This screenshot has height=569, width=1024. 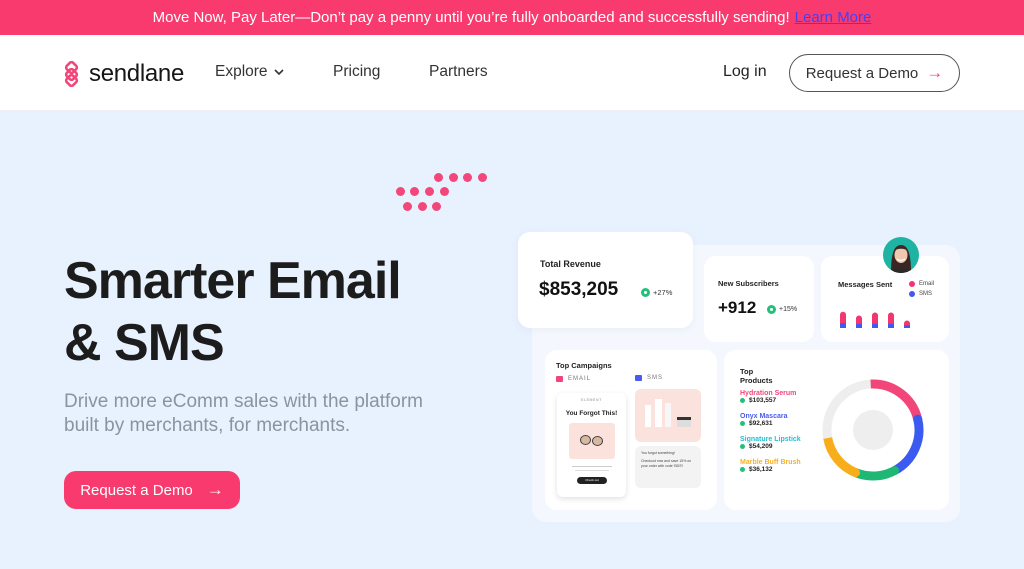 I want to click on product-value: $54,209, so click(x=761, y=446).